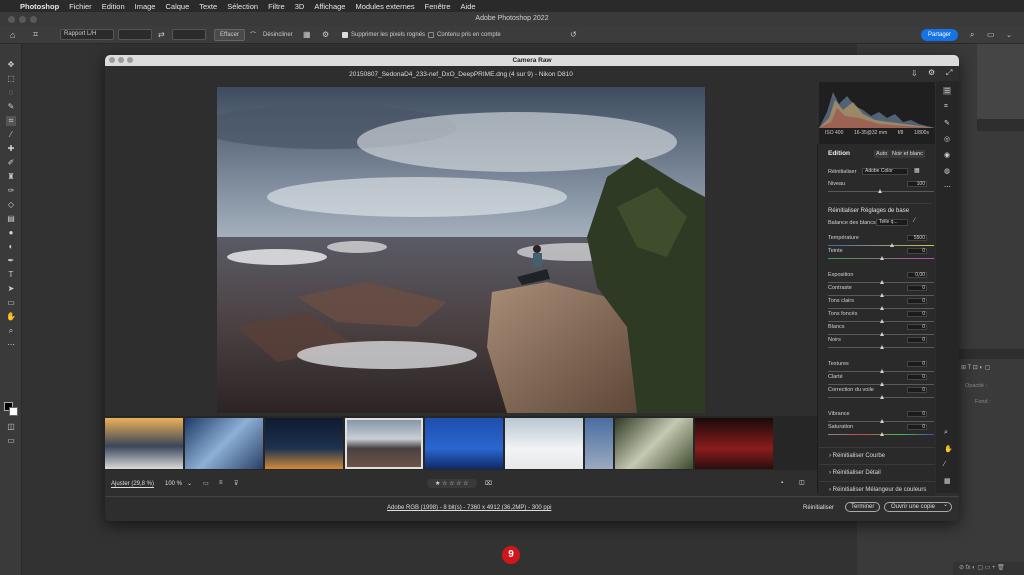 The width and height of the screenshot is (1024, 575). Describe the element at coordinates (947, 155) in the screenshot. I see `redeye-icon: ◉` at that location.